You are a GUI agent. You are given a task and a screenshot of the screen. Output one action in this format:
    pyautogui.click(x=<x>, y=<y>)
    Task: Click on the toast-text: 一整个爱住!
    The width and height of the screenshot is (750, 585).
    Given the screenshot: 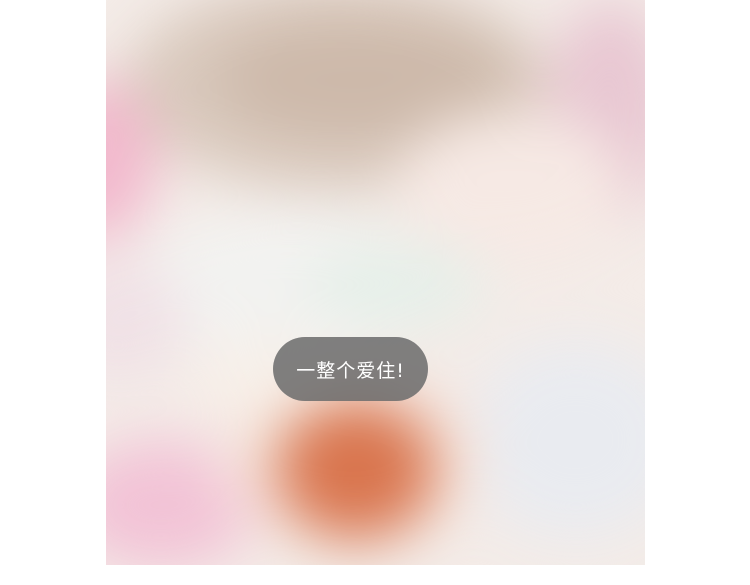 What is the action you would take?
    pyautogui.click(x=350, y=370)
    